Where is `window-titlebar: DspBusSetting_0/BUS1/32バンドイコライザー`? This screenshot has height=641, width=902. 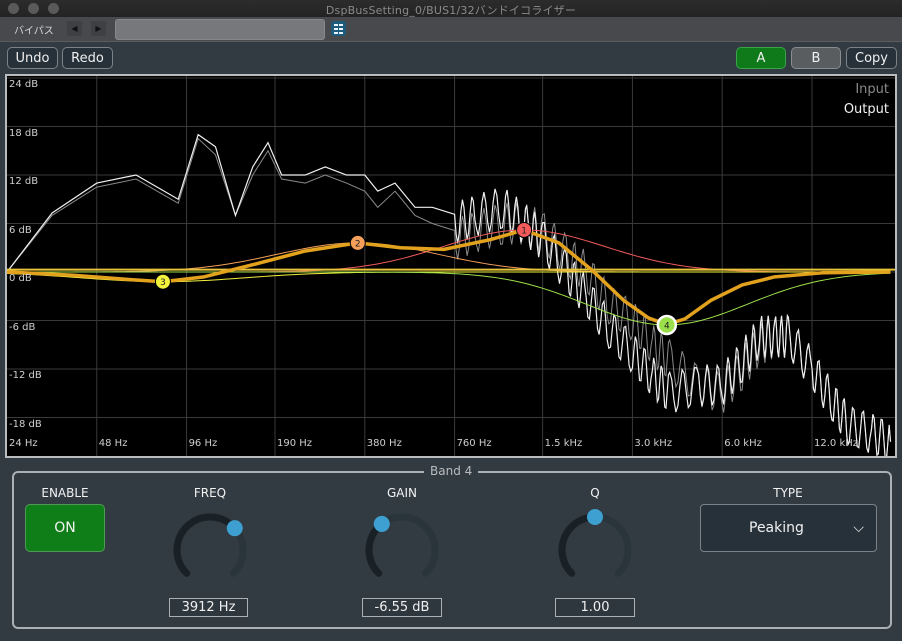 window-titlebar: DspBusSetting_0/BUS1/32バンドイコライザー is located at coordinates (451, 9).